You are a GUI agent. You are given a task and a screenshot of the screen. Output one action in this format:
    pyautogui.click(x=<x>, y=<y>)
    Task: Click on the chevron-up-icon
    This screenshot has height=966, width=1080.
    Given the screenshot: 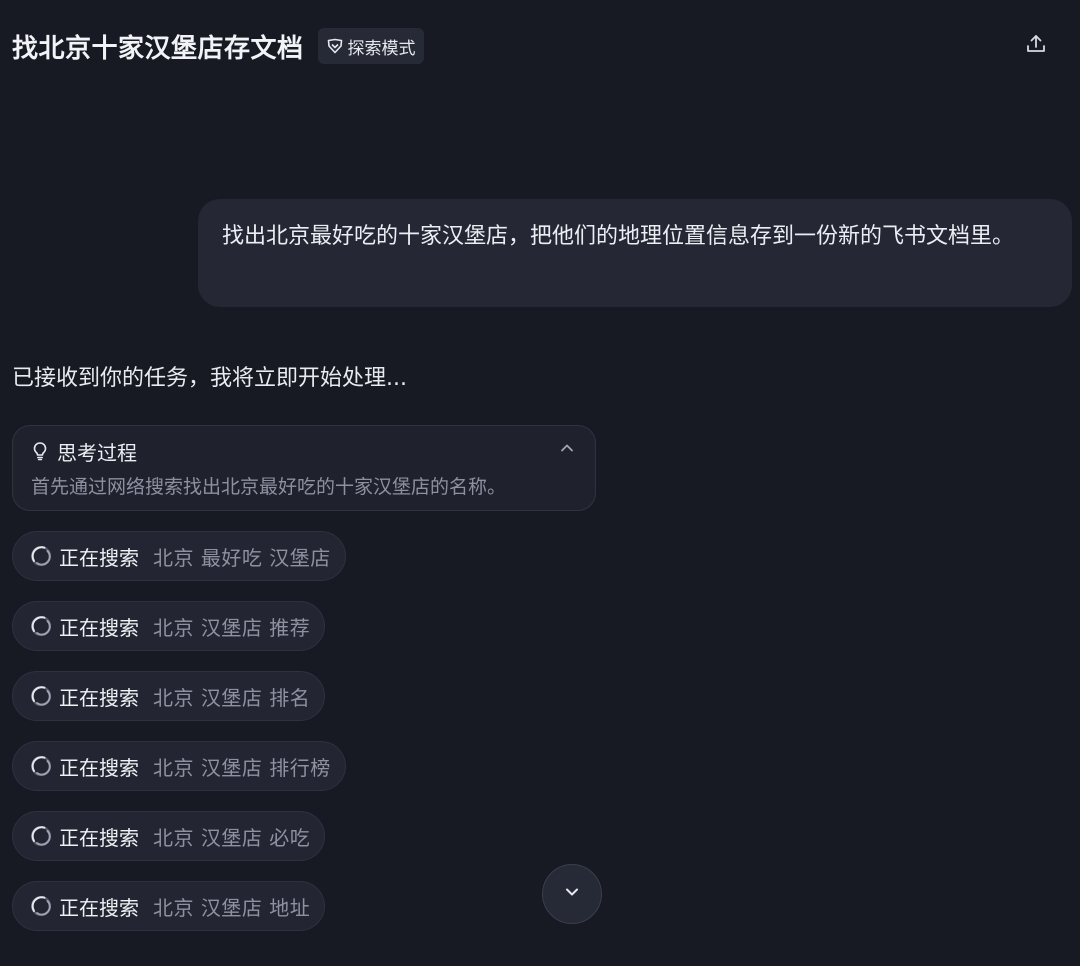 What is the action you would take?
    pyautogui.click(x=567, y=450)
    